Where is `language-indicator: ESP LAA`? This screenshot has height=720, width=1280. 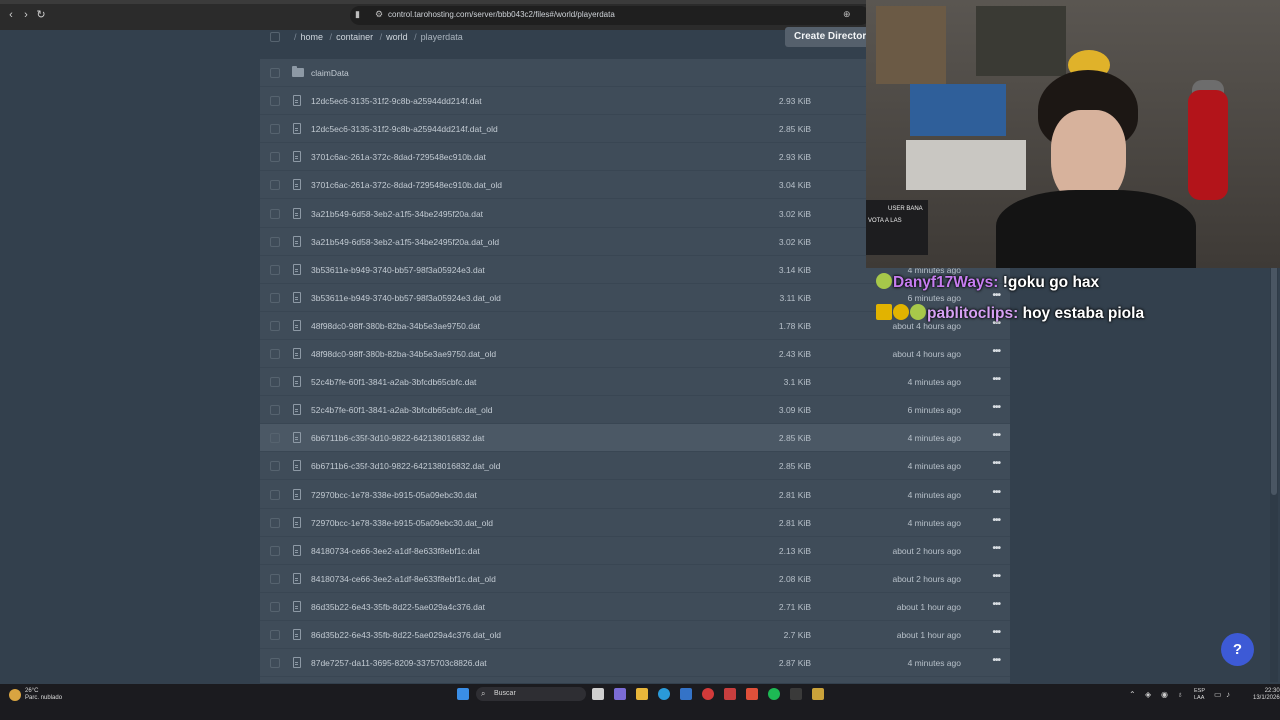 language-indicator: ESP LAA is located at coordinates (1199, 695).